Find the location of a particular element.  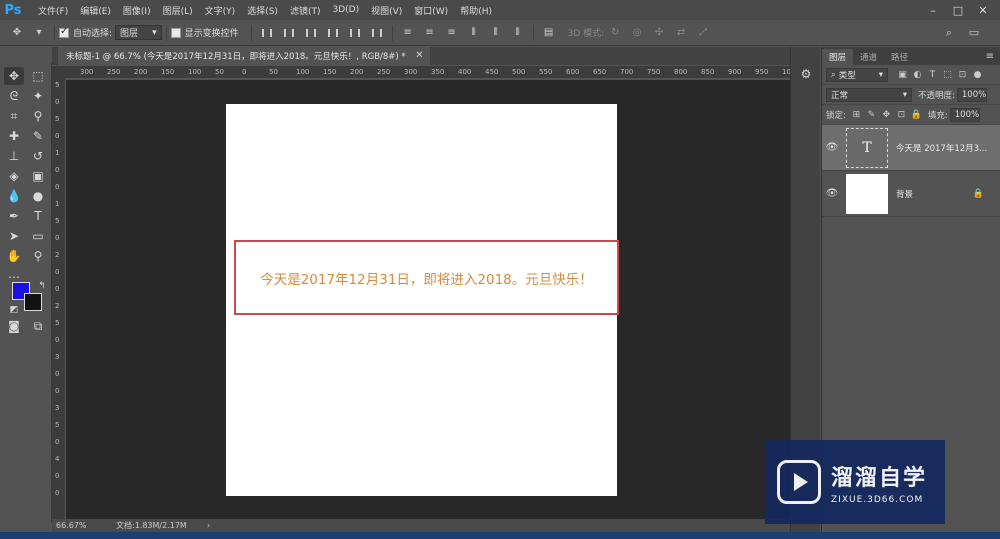

distribute-right-icon: ⦀ is located at coordinates (518, 33).